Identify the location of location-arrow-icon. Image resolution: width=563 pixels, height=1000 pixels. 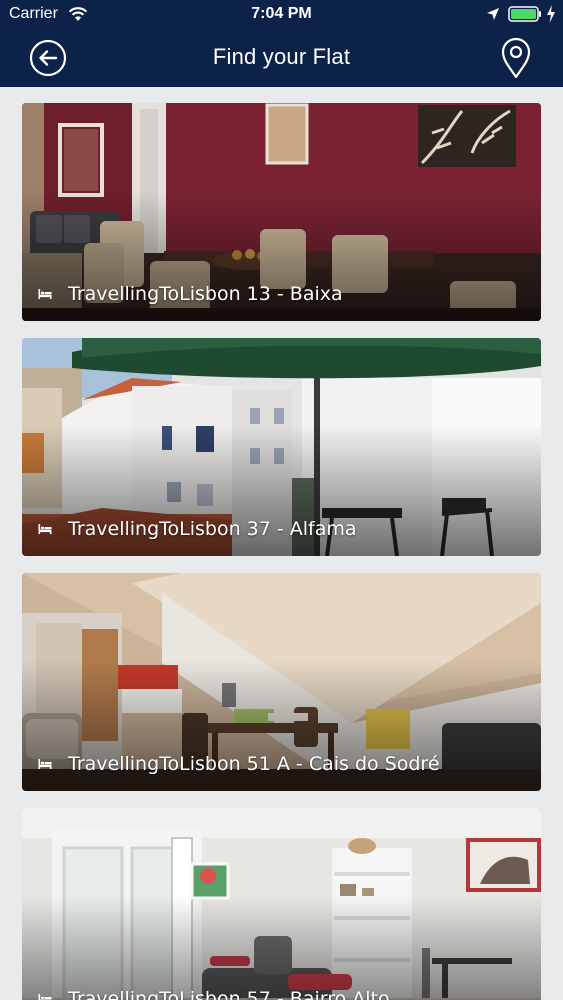
(493, 14).